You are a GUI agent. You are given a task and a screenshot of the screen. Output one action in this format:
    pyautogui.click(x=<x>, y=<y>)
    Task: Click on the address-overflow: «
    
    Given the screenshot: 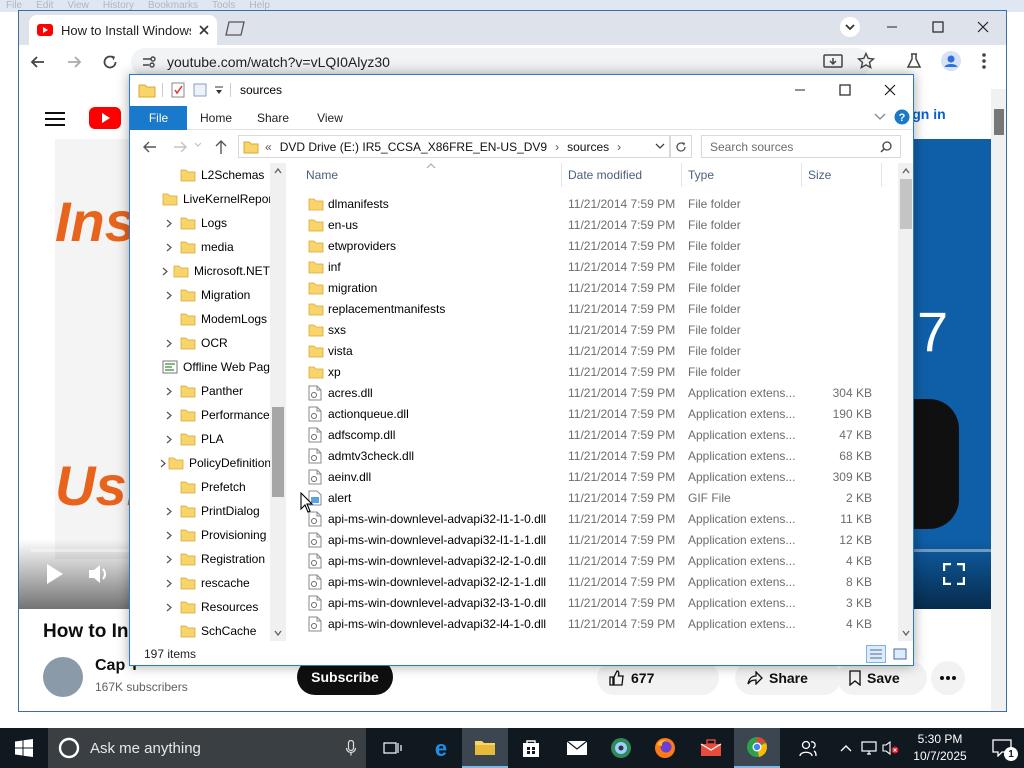 What is the action you would take?
    pyautogui.click(x=268, y=147)
    